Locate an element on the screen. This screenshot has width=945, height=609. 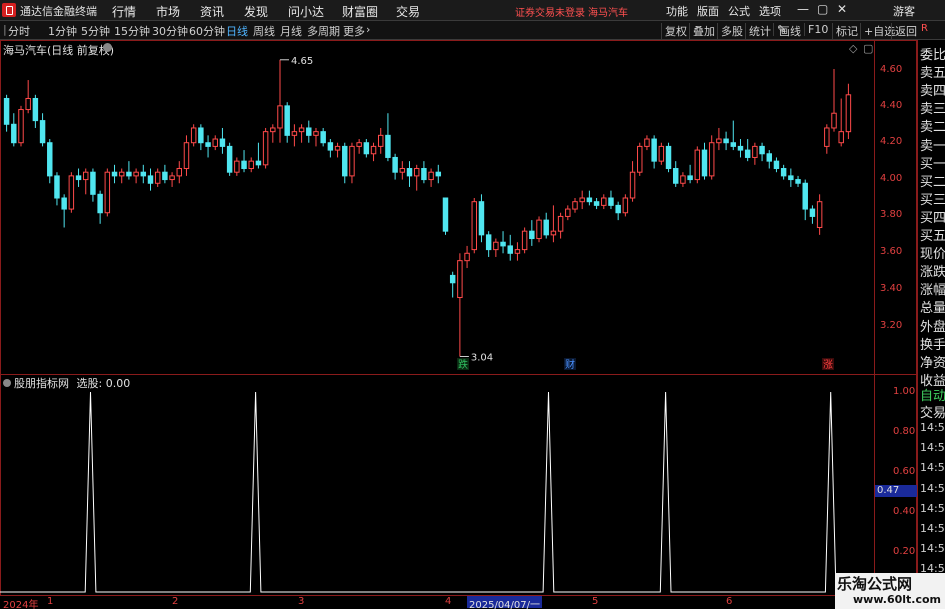
close-icon: ✕ is located at coordinates (842, 9).